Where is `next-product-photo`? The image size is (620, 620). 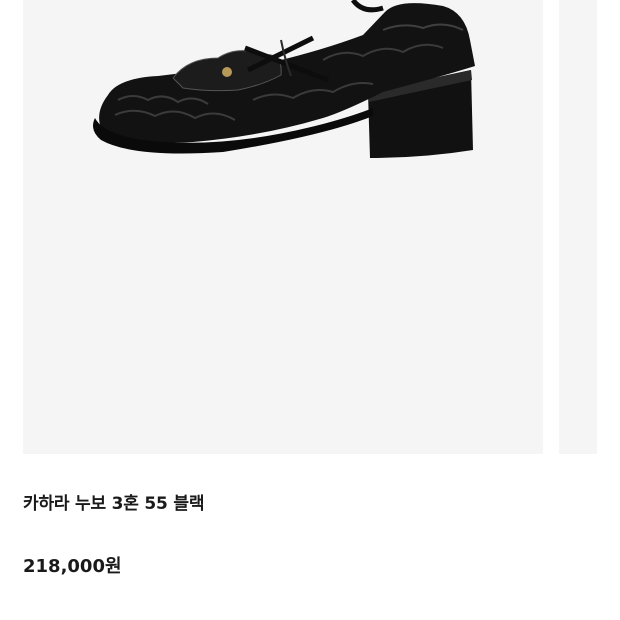 next-product-photo is located at coordinates (578, 227).